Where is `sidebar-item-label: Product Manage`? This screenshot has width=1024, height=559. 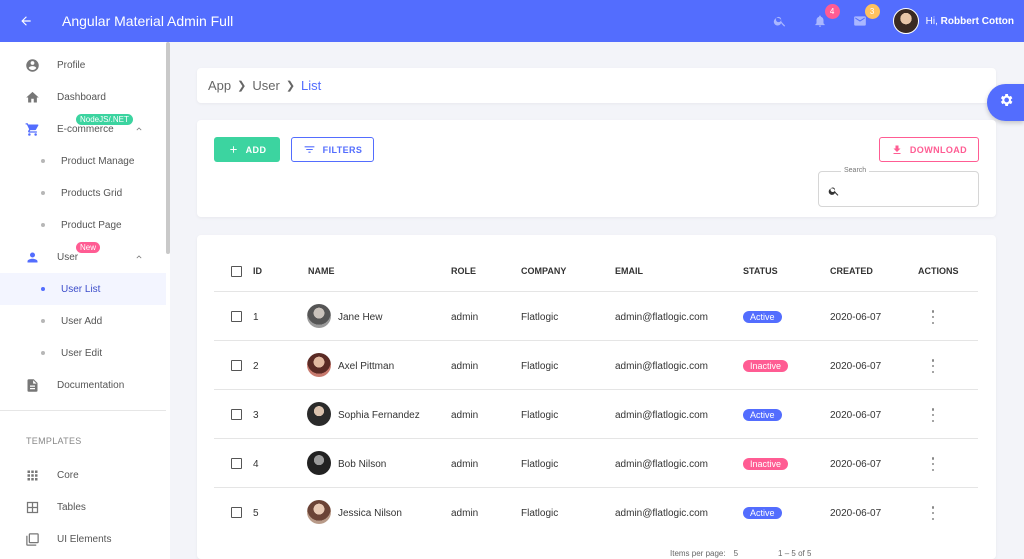 sidebar-item-label: Product Manage is located at coordinates (98, 161).